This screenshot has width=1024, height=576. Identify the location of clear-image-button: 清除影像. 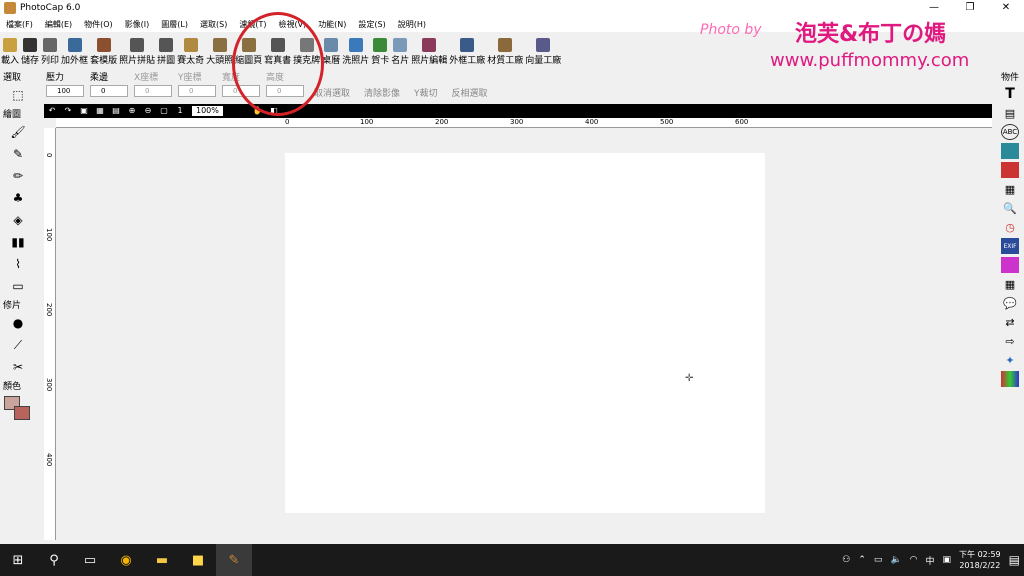
(382, 92).